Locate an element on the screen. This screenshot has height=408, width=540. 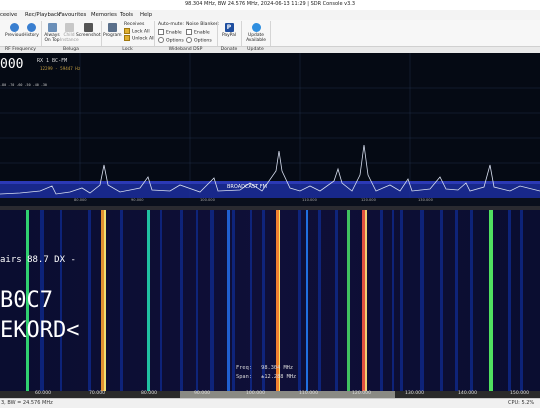
rds-pi-code: B0C7 is located at coordinates (26, 300).